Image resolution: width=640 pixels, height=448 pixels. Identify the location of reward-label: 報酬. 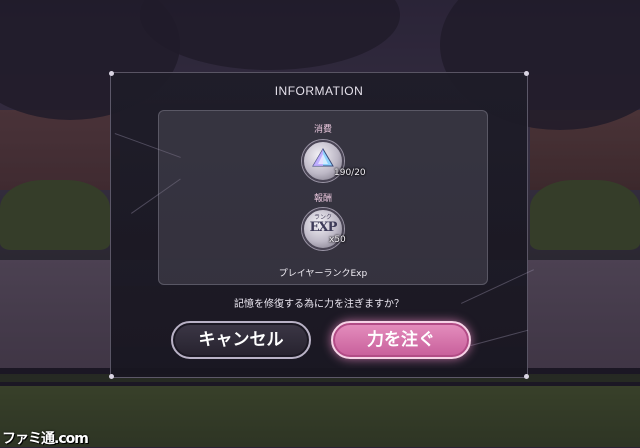
(322, 199).